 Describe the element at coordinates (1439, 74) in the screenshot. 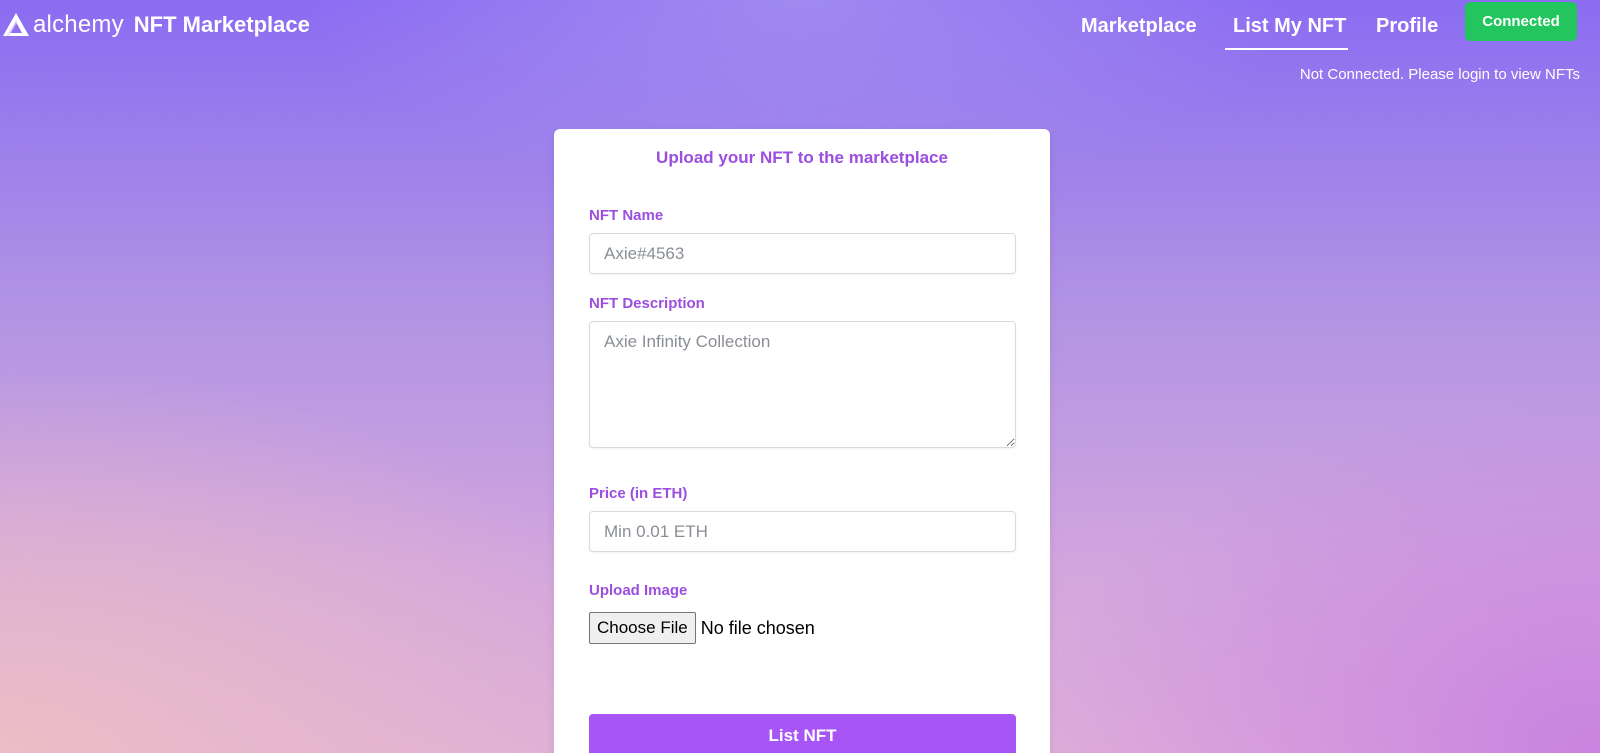

I see `connection-status: Not Connected. Please login to view NFTs` at that location.